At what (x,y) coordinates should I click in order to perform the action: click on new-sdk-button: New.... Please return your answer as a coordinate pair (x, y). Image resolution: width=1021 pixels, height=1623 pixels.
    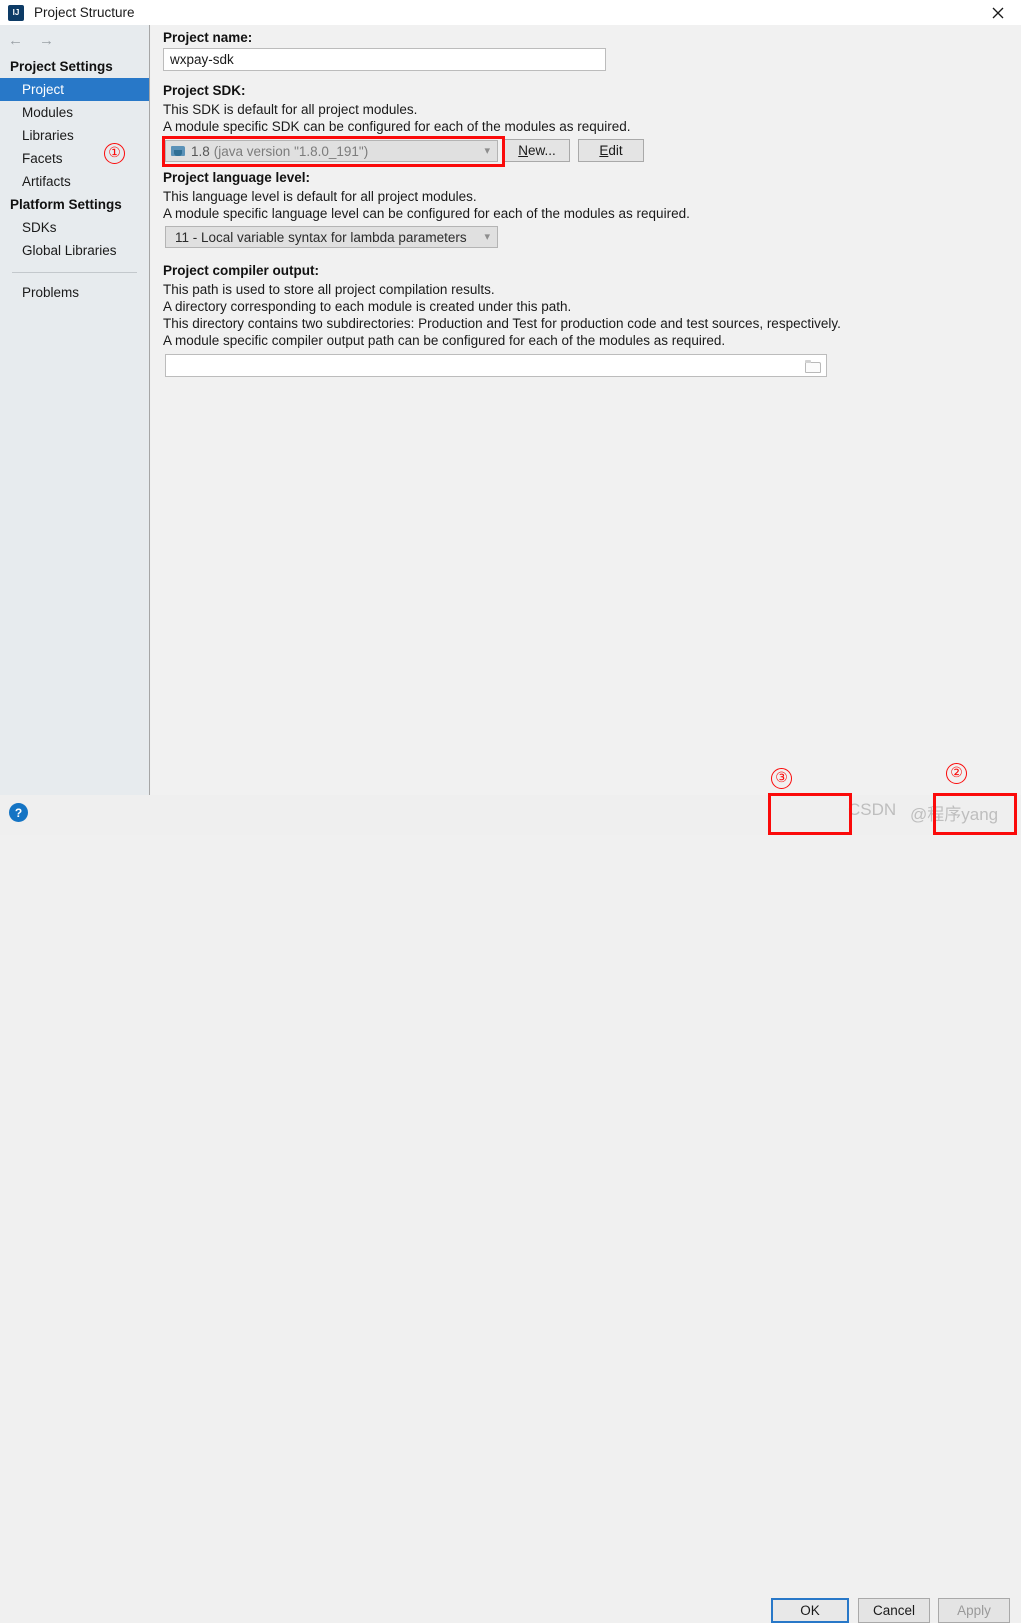
    Looking at the image, I should click on (537, 150).